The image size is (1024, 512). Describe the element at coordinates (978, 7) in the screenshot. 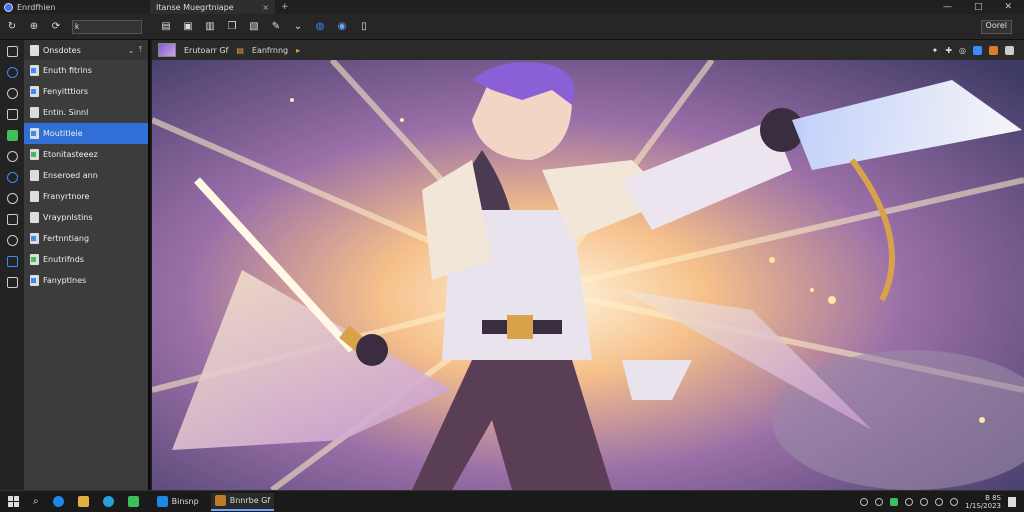

I see `maximize-button: □` at that location.